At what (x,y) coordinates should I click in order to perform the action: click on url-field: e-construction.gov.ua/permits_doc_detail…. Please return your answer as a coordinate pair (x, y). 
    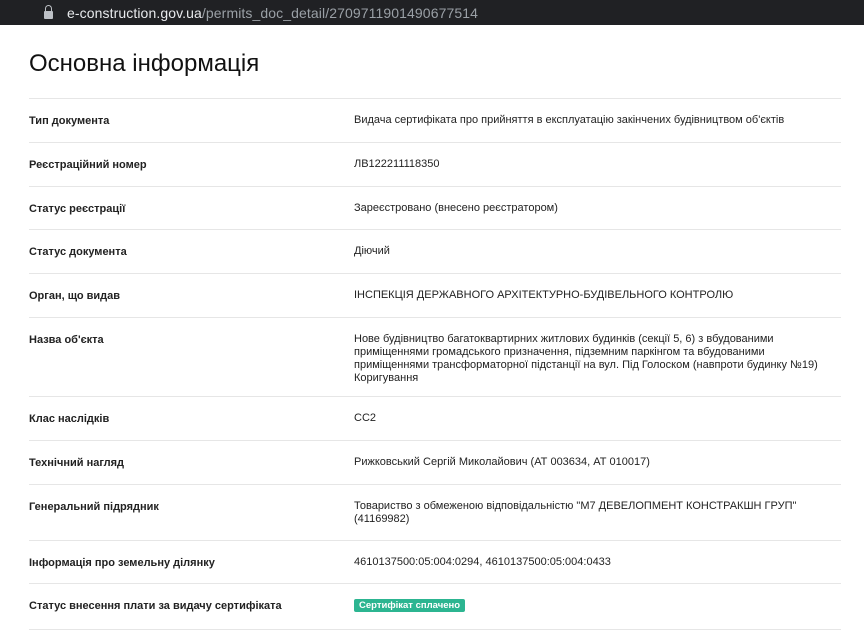
    Looking at the image, I should click on (272, 13).